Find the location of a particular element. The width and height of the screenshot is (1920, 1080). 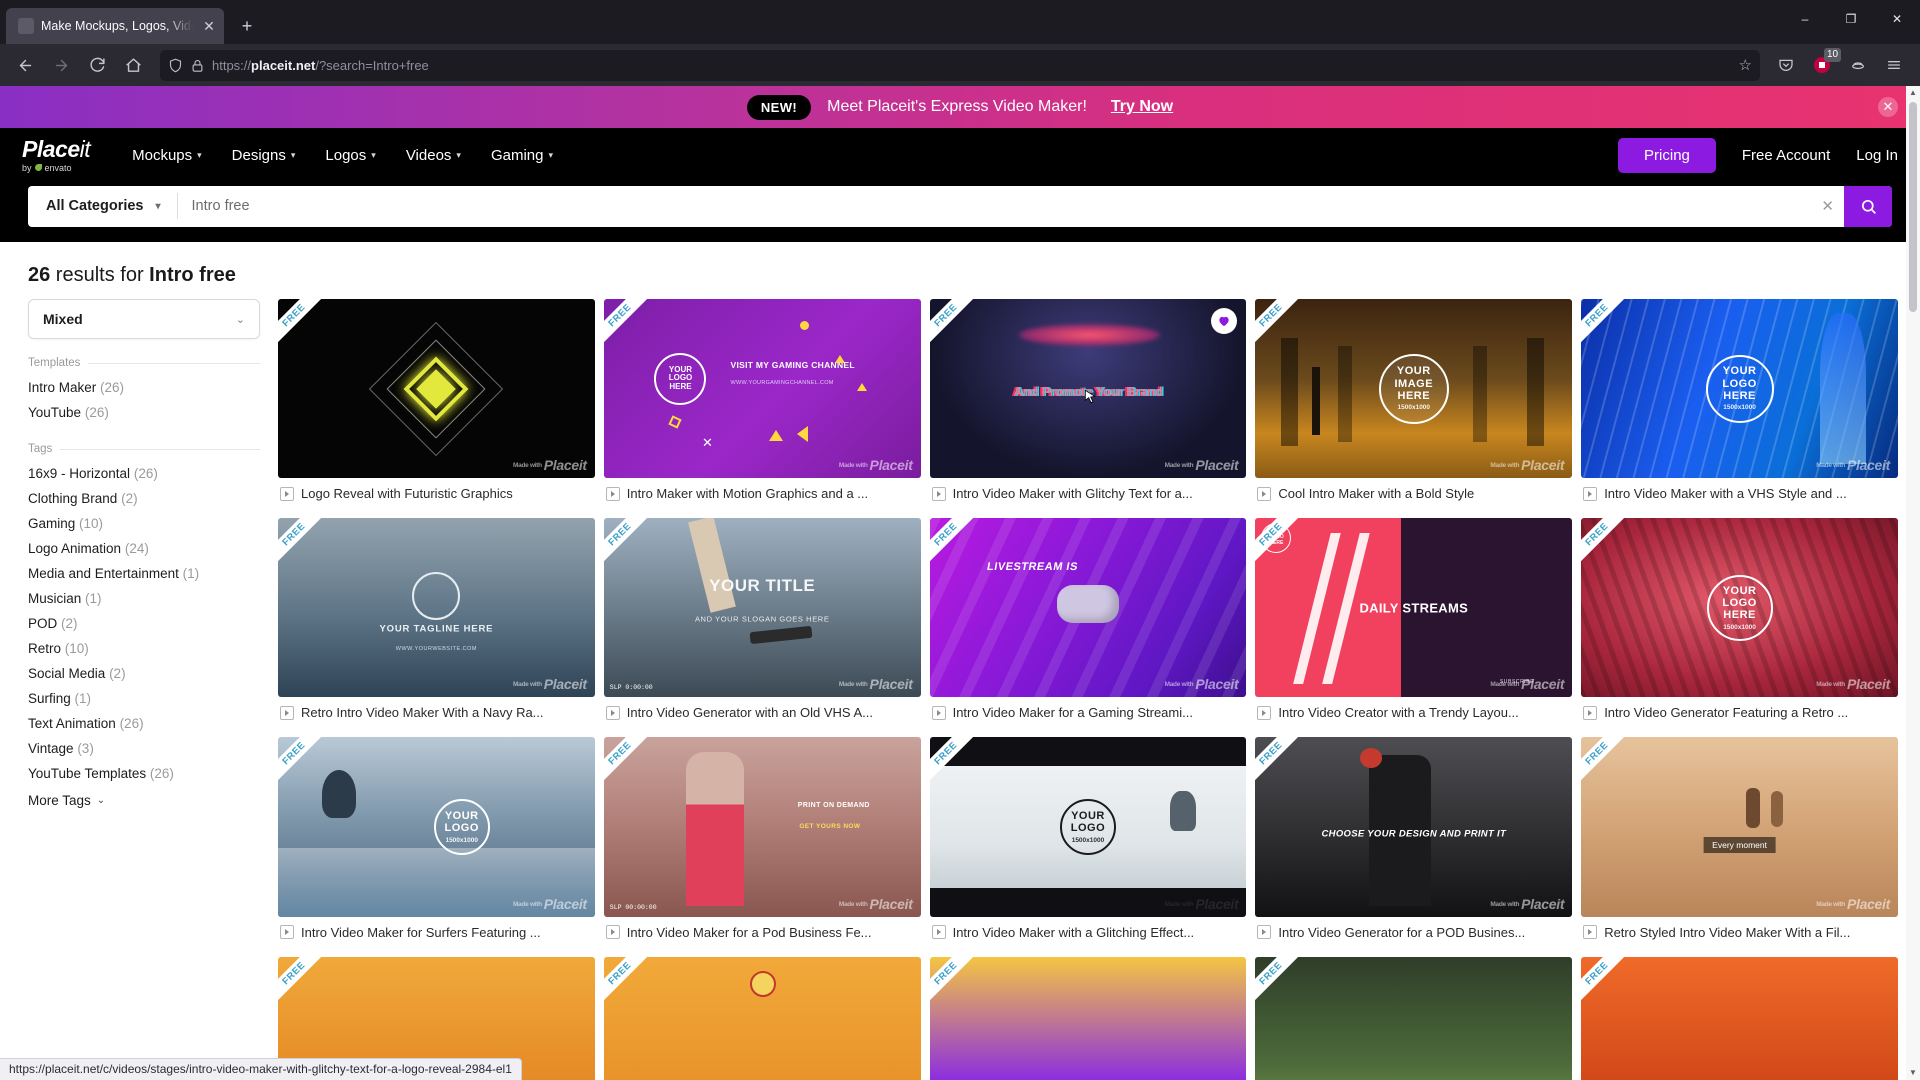

forward-icon is located at coordinates (61, 65).